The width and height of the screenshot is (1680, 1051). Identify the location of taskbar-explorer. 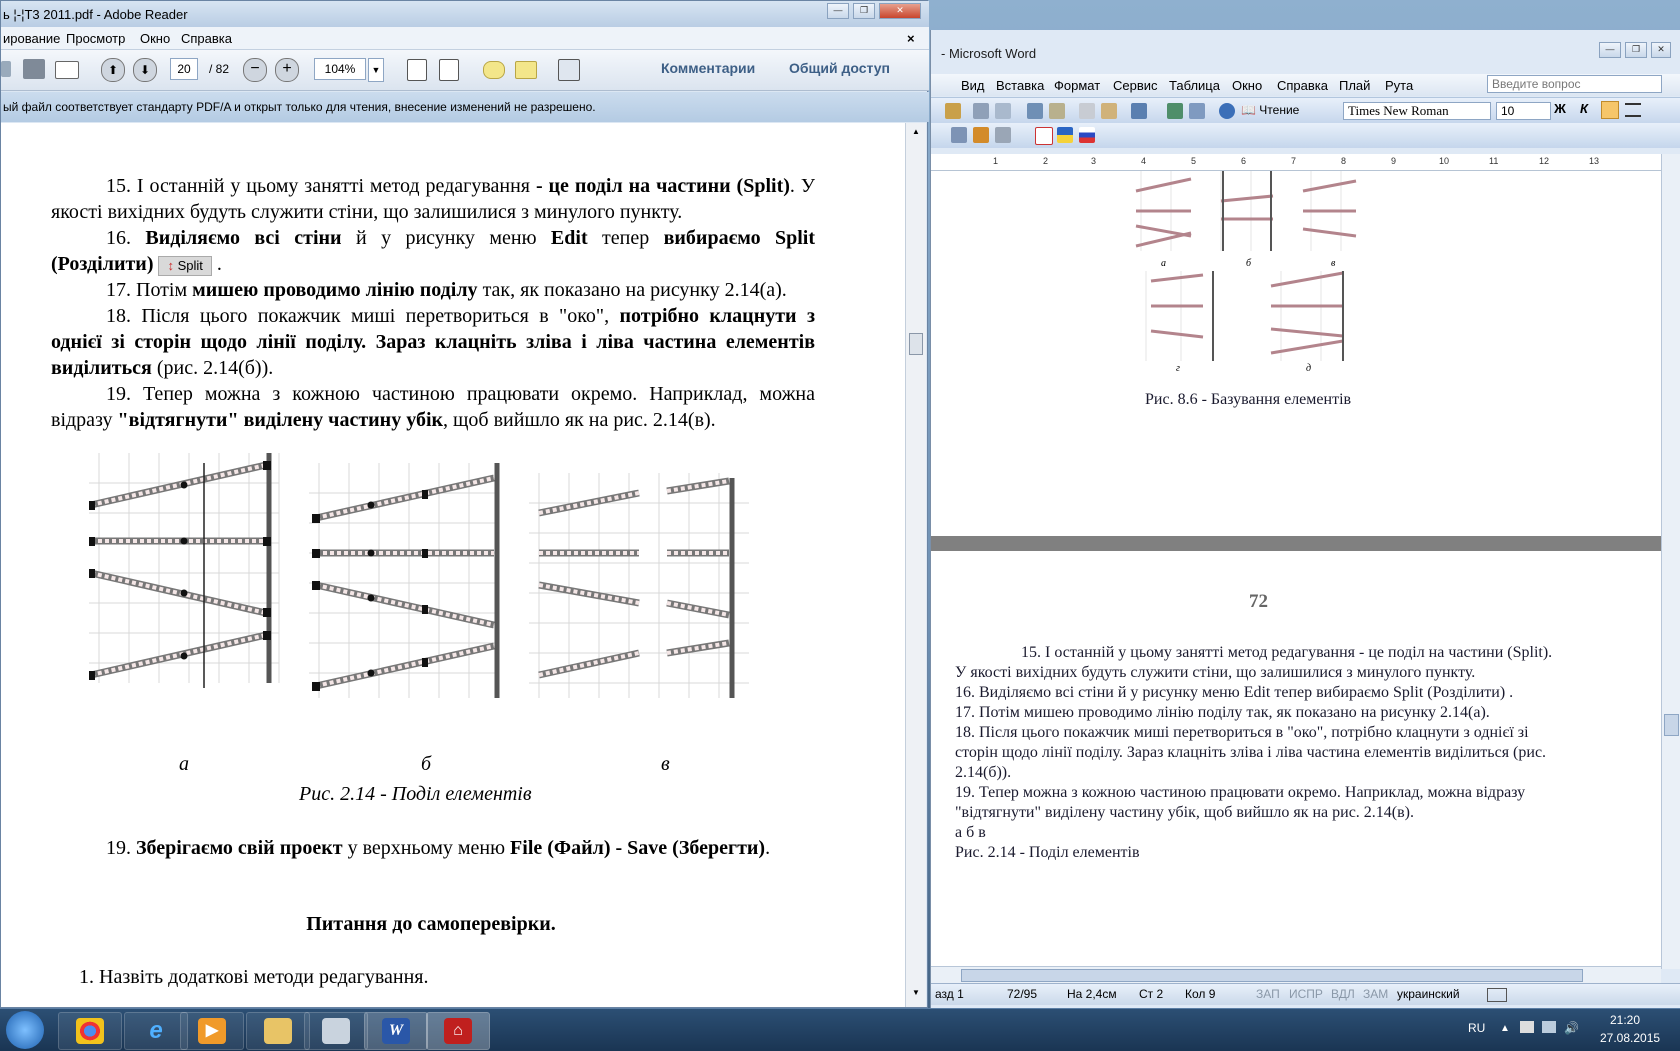
(278, 1031).